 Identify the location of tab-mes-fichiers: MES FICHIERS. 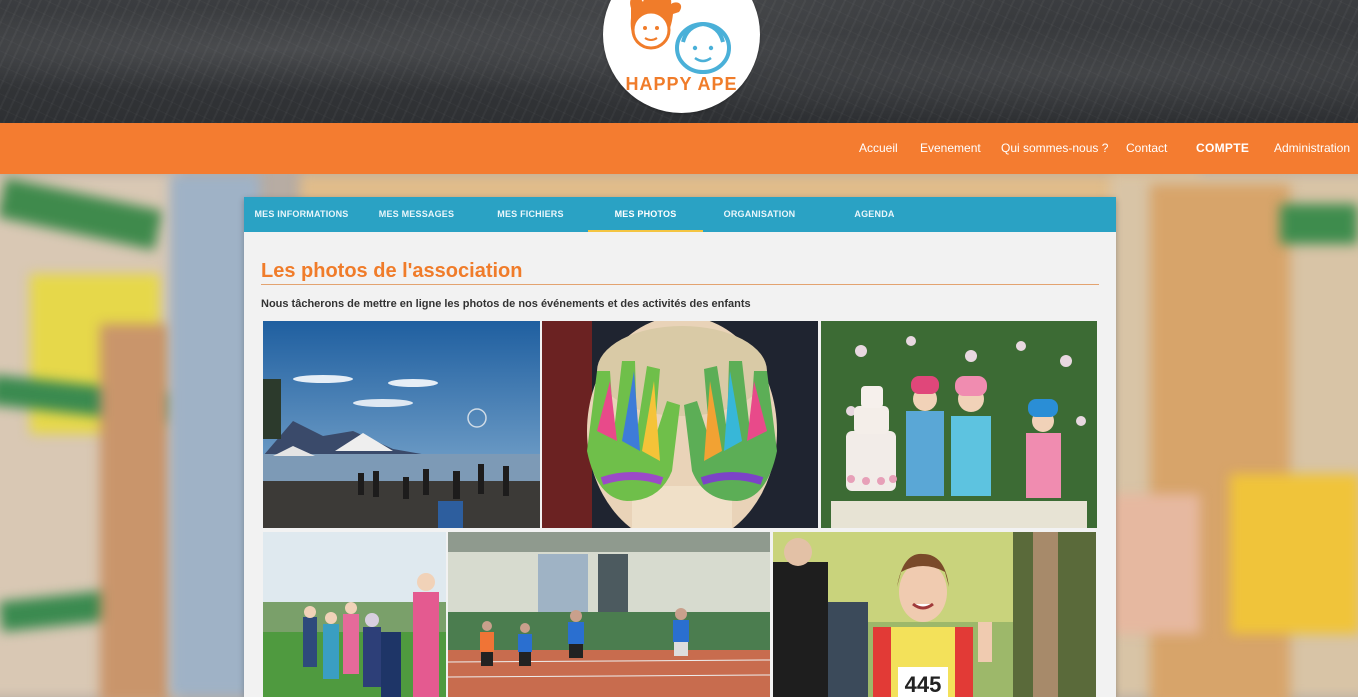
(530, 214).